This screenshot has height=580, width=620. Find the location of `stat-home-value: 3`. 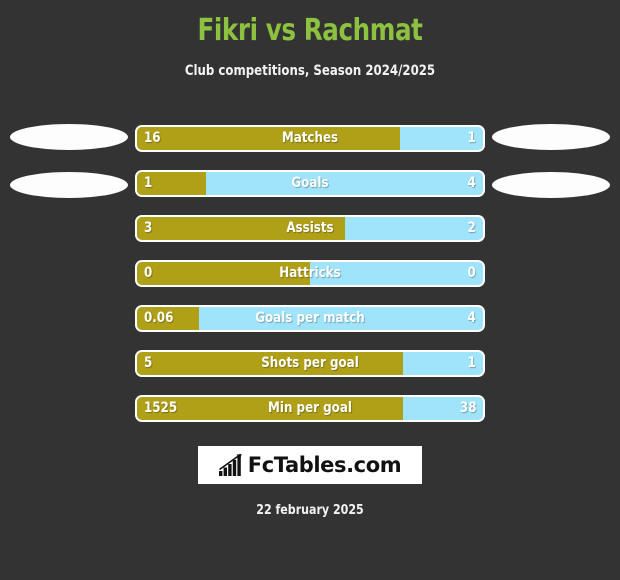

stat-home-value: 3 is located at coordinates (148, 228).